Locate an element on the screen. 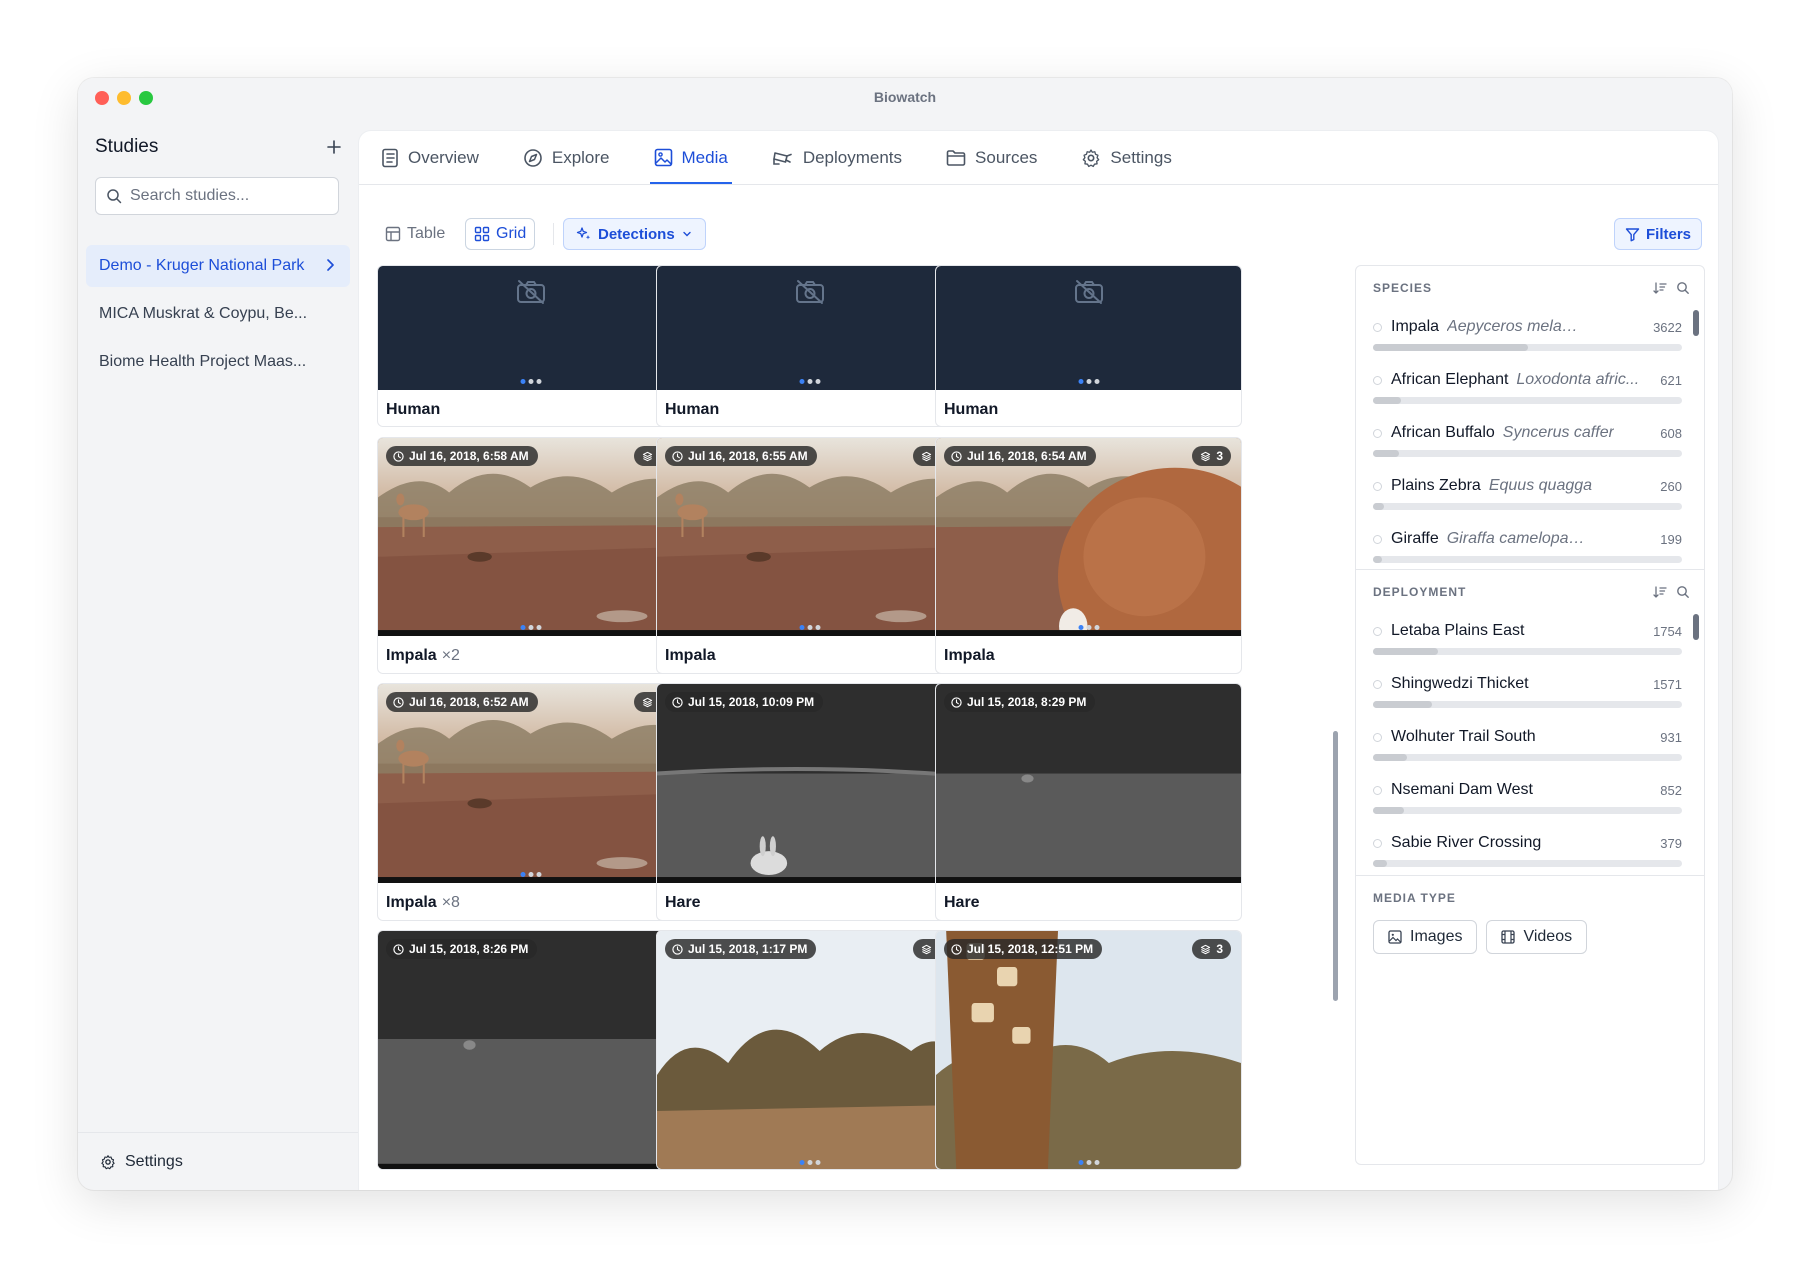  media-thumbnail: Jul 15, 2018, 1:17 PM3 is located at coordinates (809, 1050).